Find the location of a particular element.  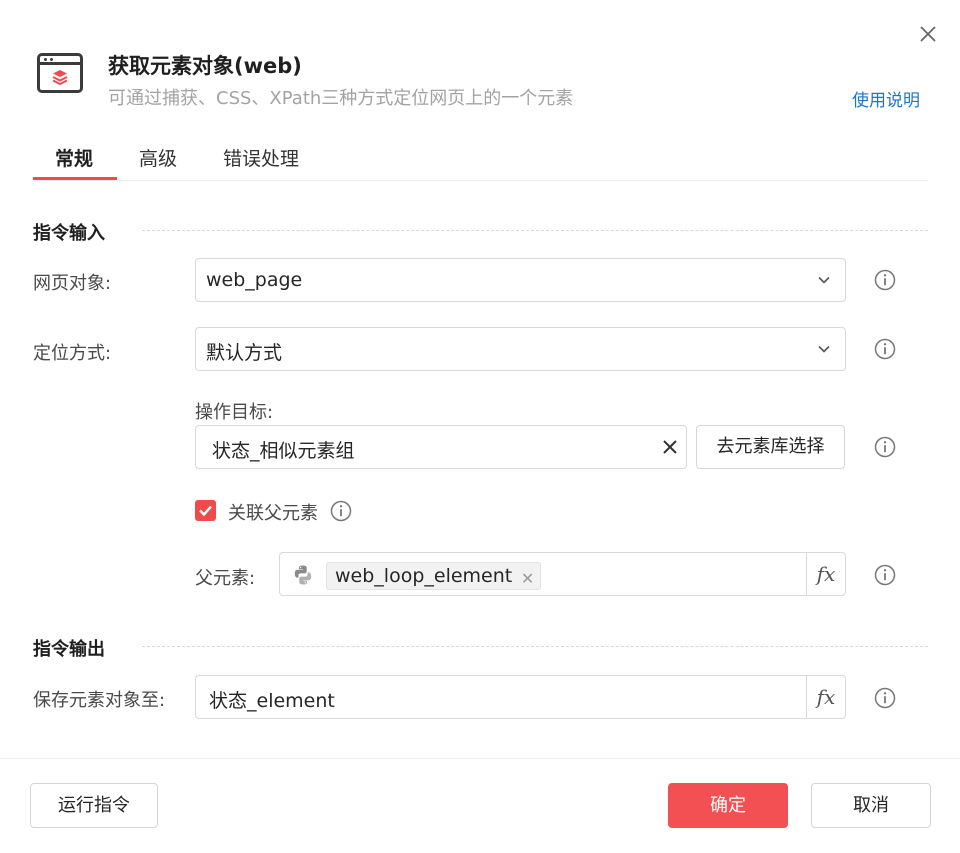

close-icon is located at coordinates (928, 34).